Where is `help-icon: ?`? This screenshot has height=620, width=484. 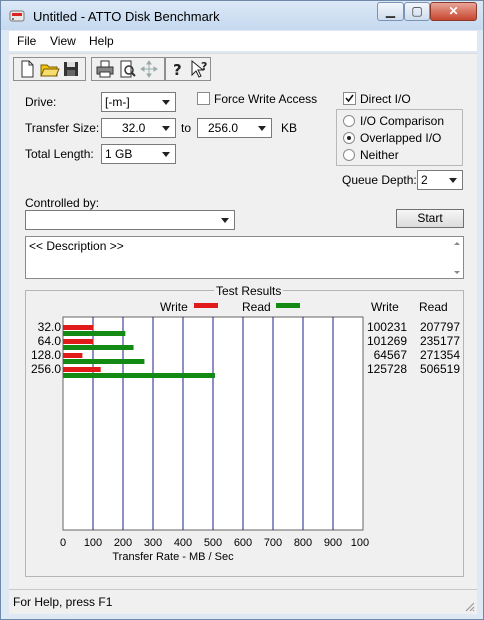 help-icon: ? is located at coordinates (177, 69).